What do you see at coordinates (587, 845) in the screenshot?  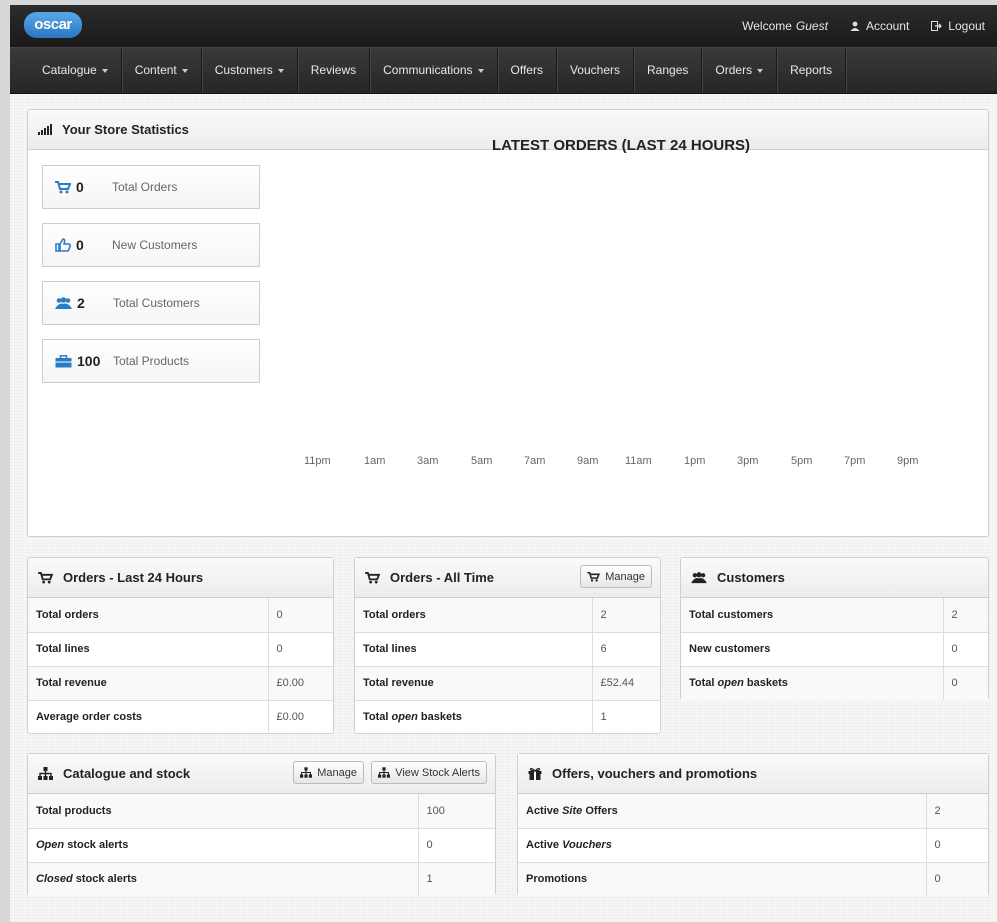 I see `label-emphasis: Vouchers` at bounding box center [587, 845].